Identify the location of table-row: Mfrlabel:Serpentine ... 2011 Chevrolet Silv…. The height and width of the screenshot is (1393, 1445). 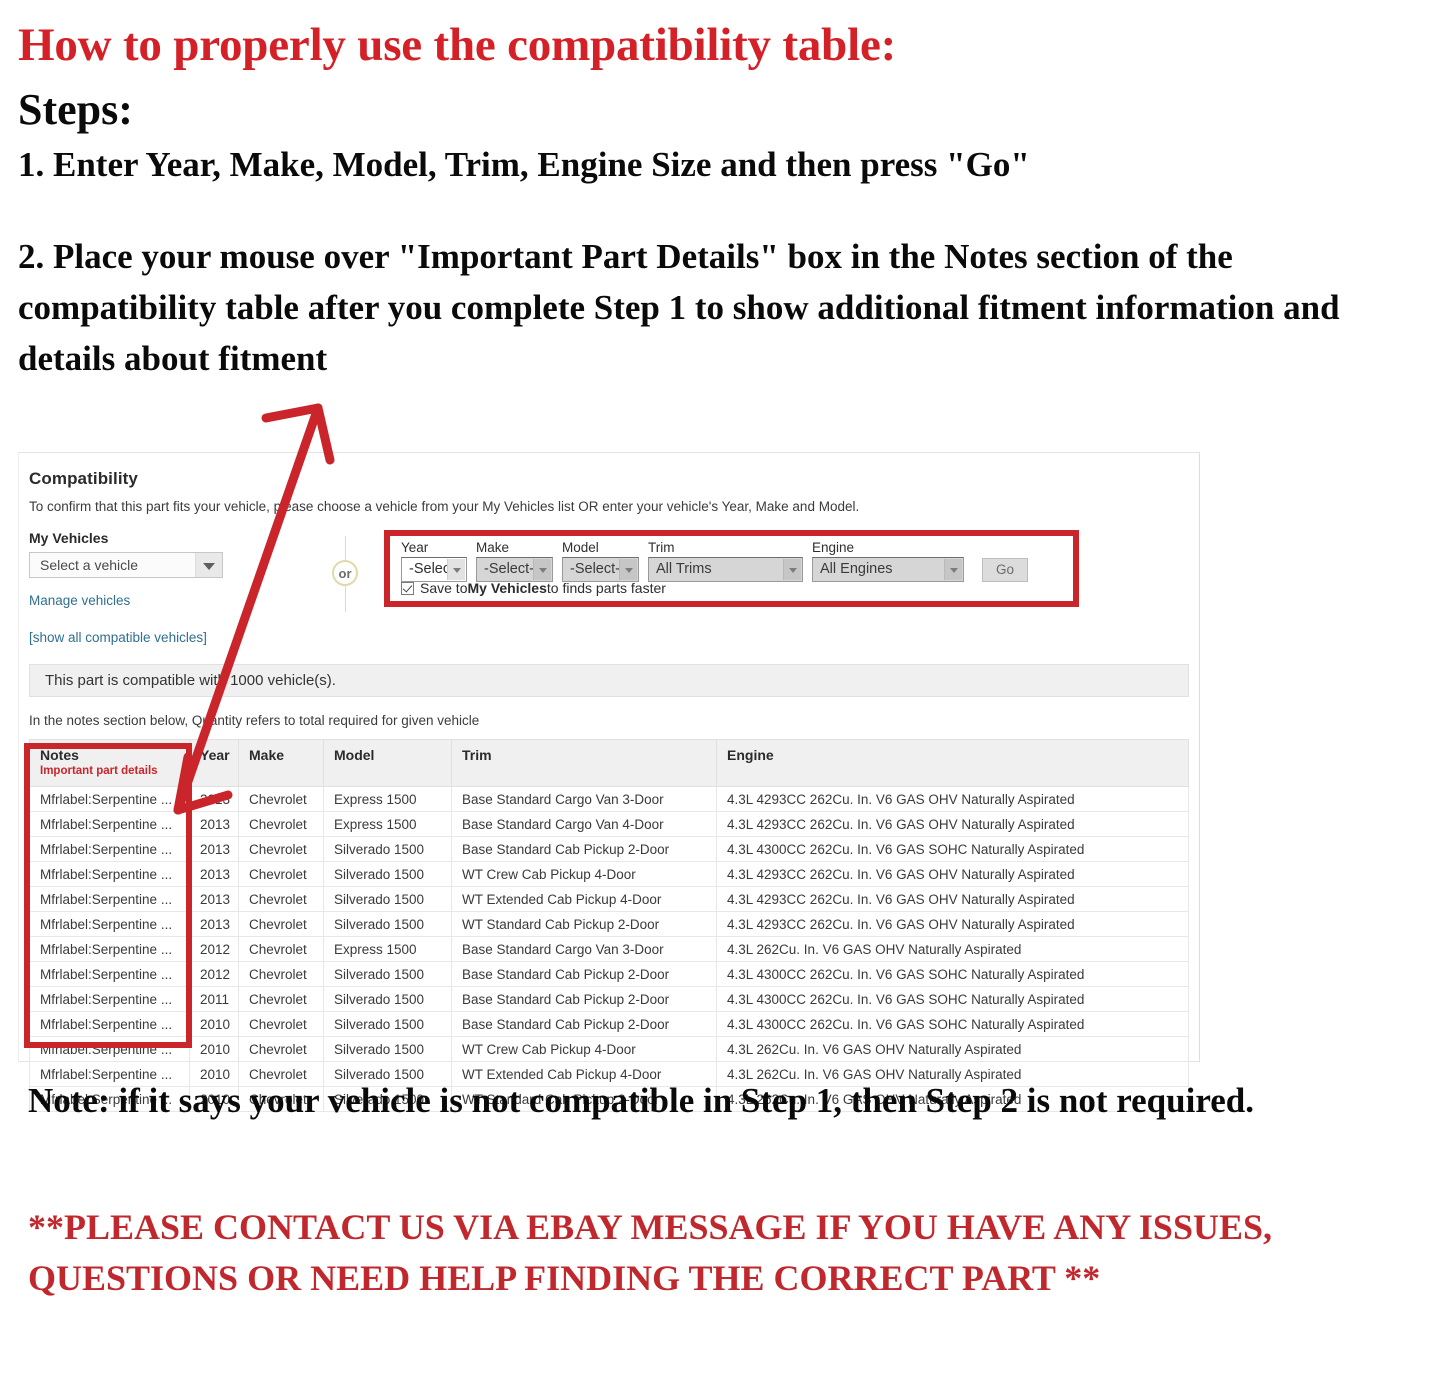
(609, 999).